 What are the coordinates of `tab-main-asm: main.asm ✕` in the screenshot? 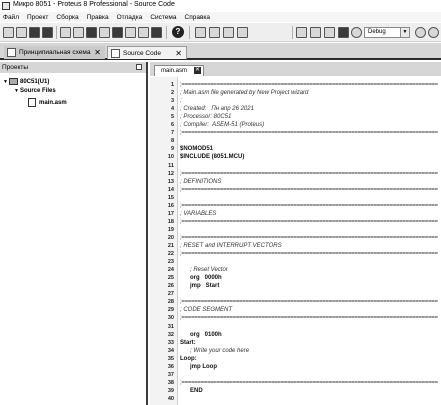 It's located at (179, 70).